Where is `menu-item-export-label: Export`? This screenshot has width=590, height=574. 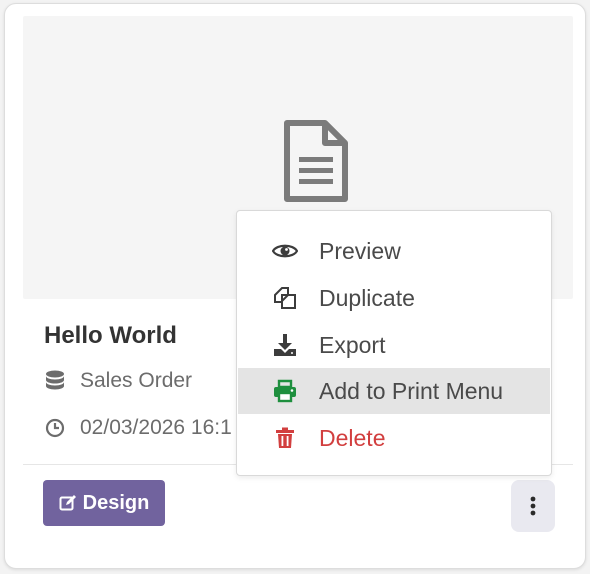 menu-item-export-label: Export is located at coordinates (352, 344).